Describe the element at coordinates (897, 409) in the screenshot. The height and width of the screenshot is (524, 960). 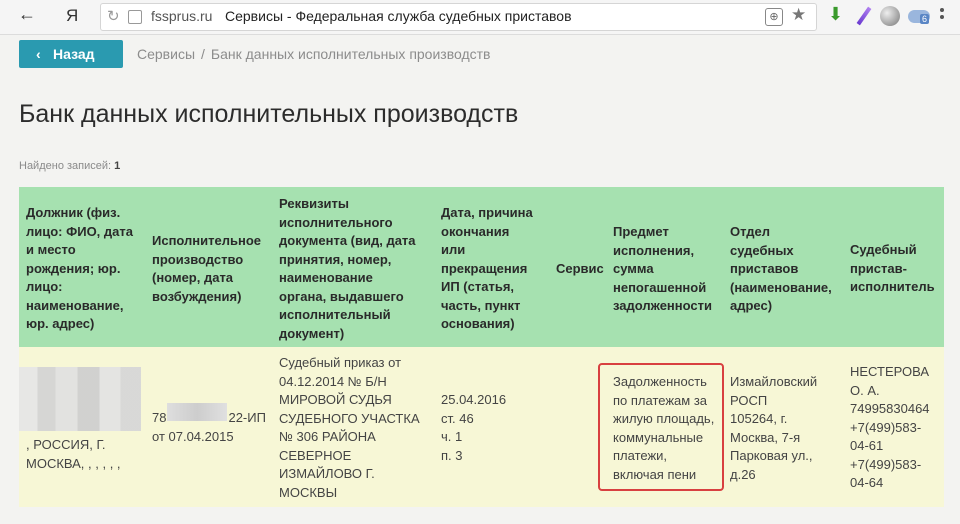
I see `bailiff-phone-1: 74995830464` at that location.